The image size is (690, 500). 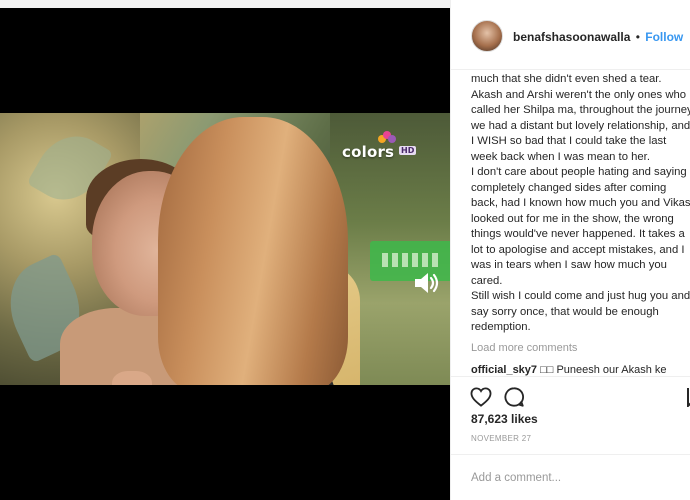 What do you see at coordinates (225, 4) in the screenshot?
I see `media-top-strip` at bounding box center [225, 4].